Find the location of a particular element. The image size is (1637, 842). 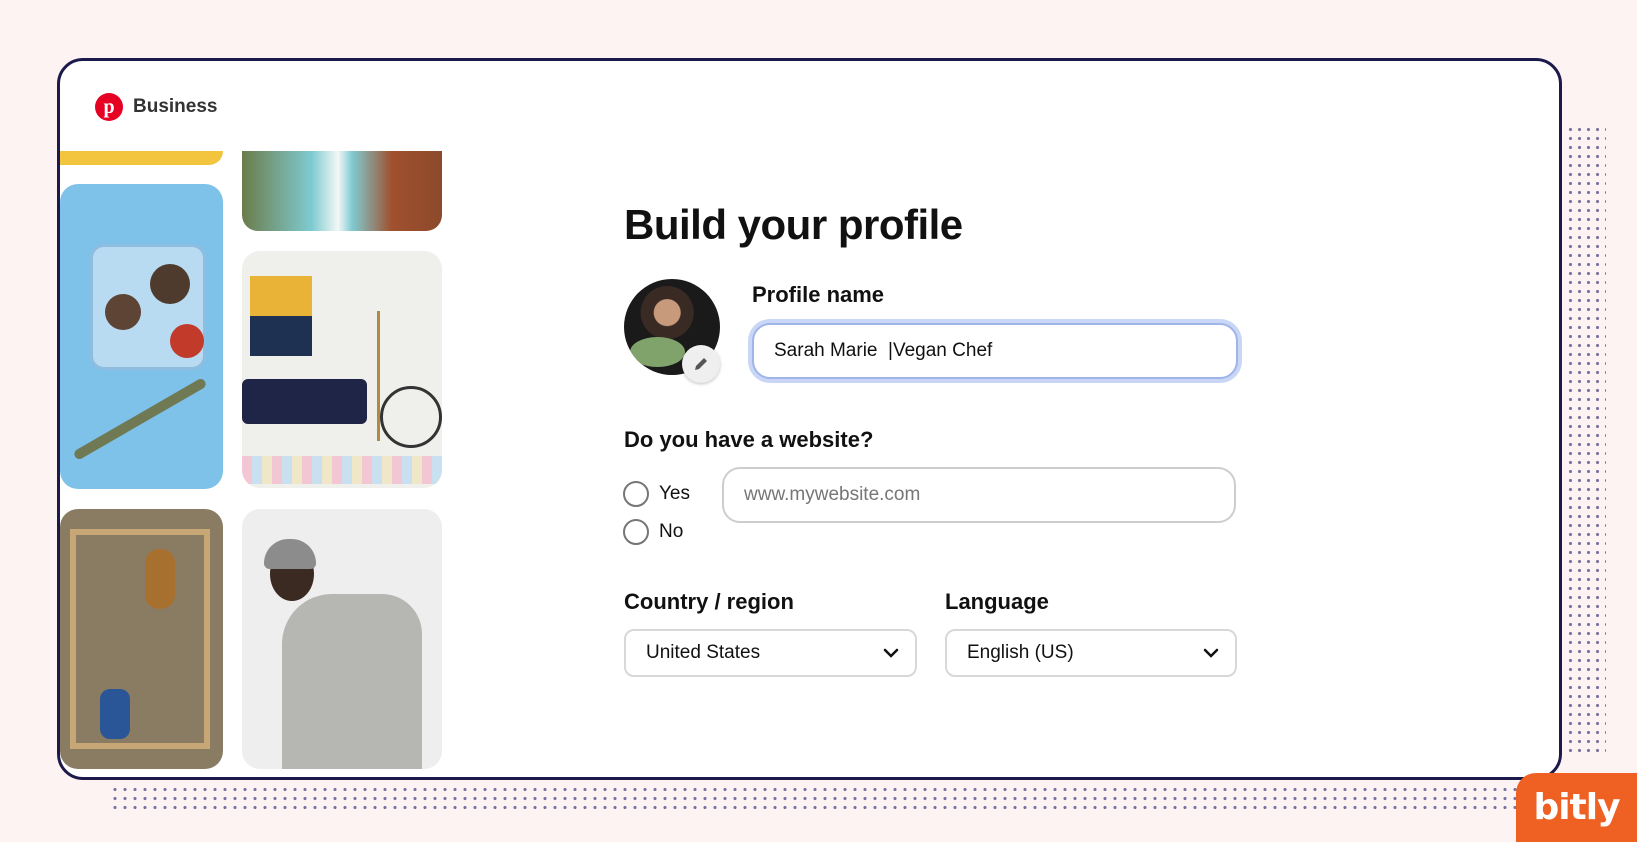

radio-no-label: No is located at coordinates (671, 531).